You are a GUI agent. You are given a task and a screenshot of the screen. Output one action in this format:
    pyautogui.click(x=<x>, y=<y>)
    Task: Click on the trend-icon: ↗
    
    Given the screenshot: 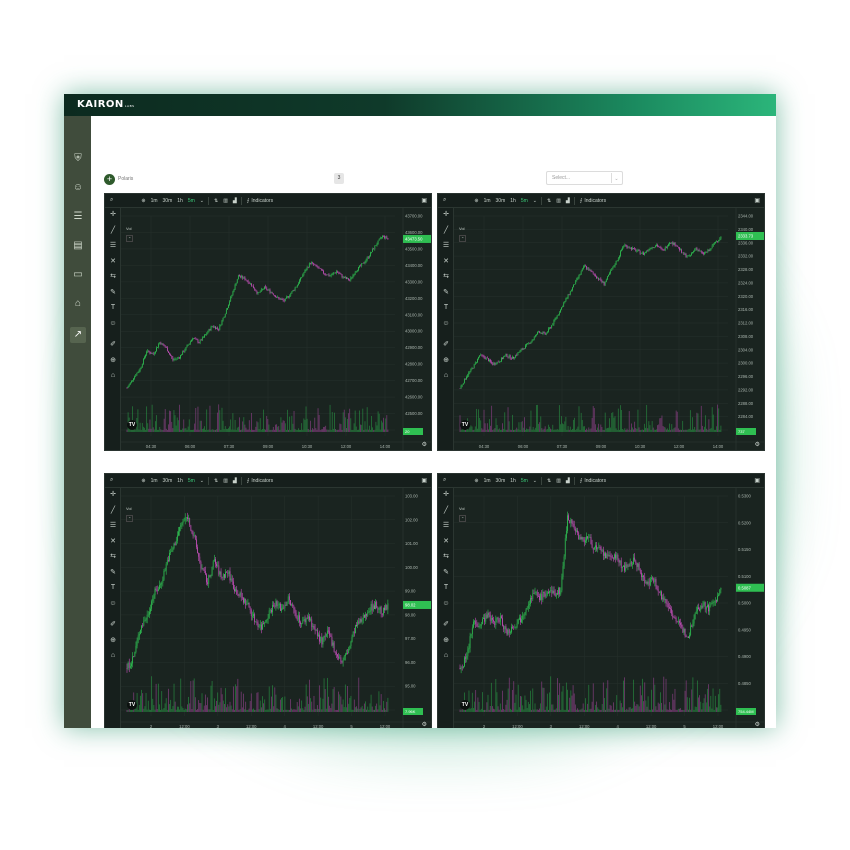 What is the action you would take?
    pyautogui.click(x=78, y=335)
    